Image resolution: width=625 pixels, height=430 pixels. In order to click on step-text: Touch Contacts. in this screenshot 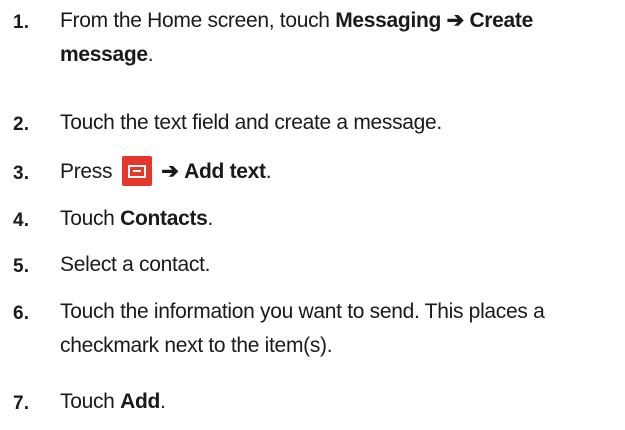, I will do `click(137, 218)`.